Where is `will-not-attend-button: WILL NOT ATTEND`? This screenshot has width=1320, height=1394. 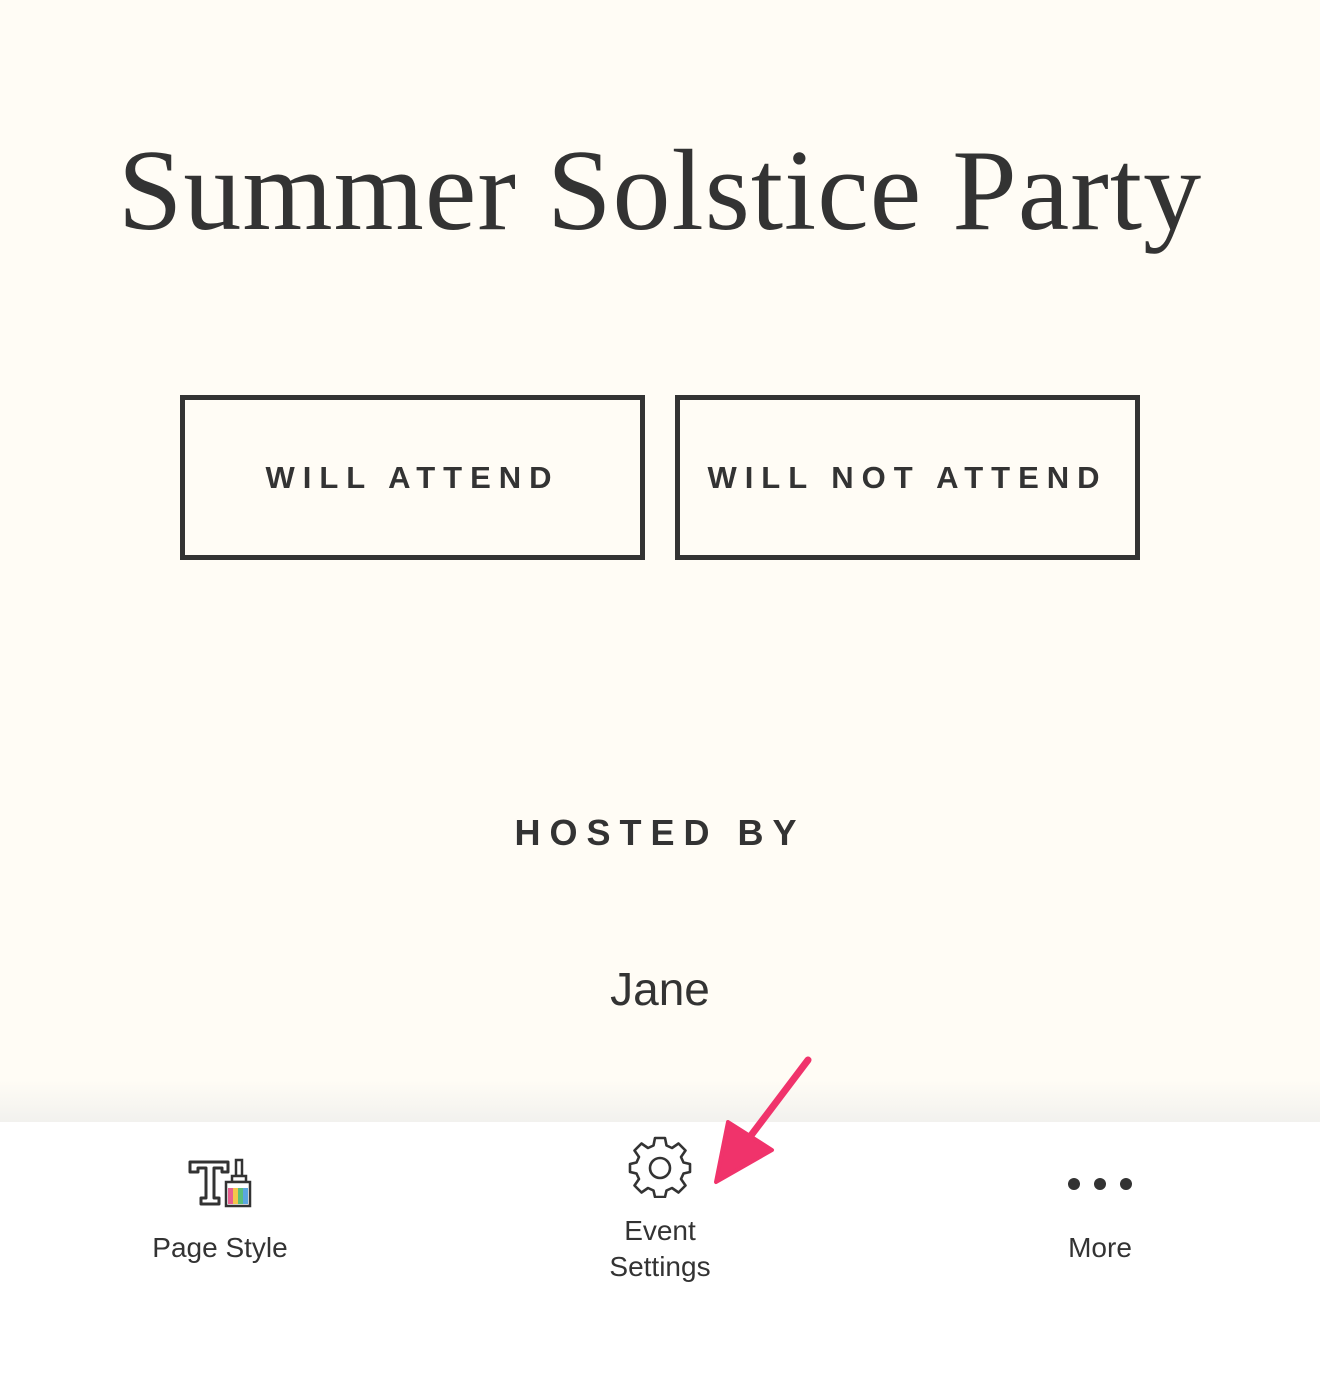 will-not-attend-button: WILL NOT ATTEND is located at coordinates (907, 477).